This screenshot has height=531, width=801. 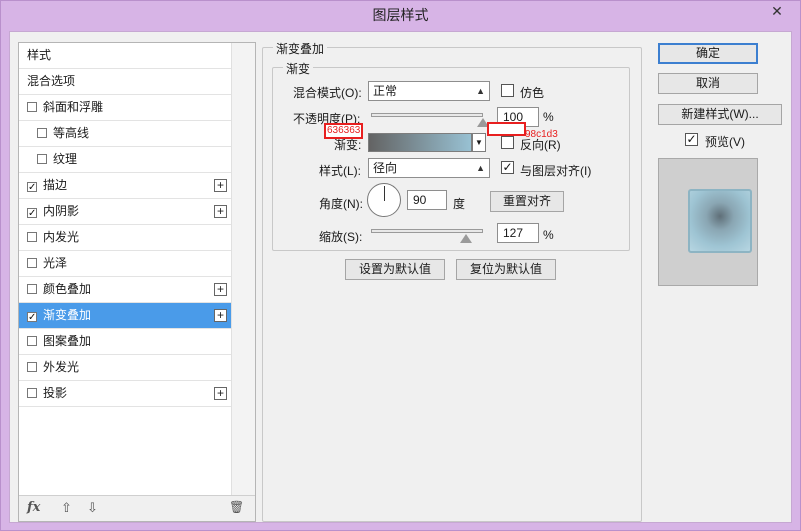 I want to click on sidebar-item-label: 光泽, so click(x=55, y=263).